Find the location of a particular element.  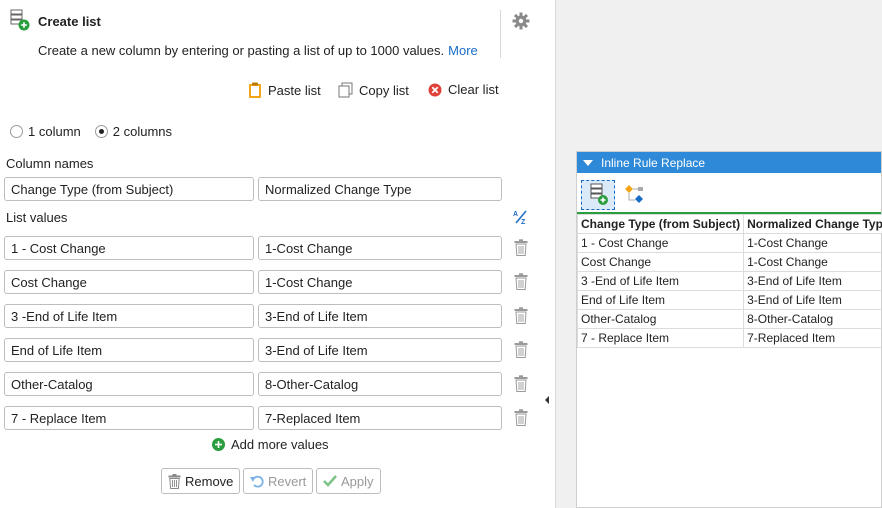

create-list-tool-icon is located at coordinates (599, 194).